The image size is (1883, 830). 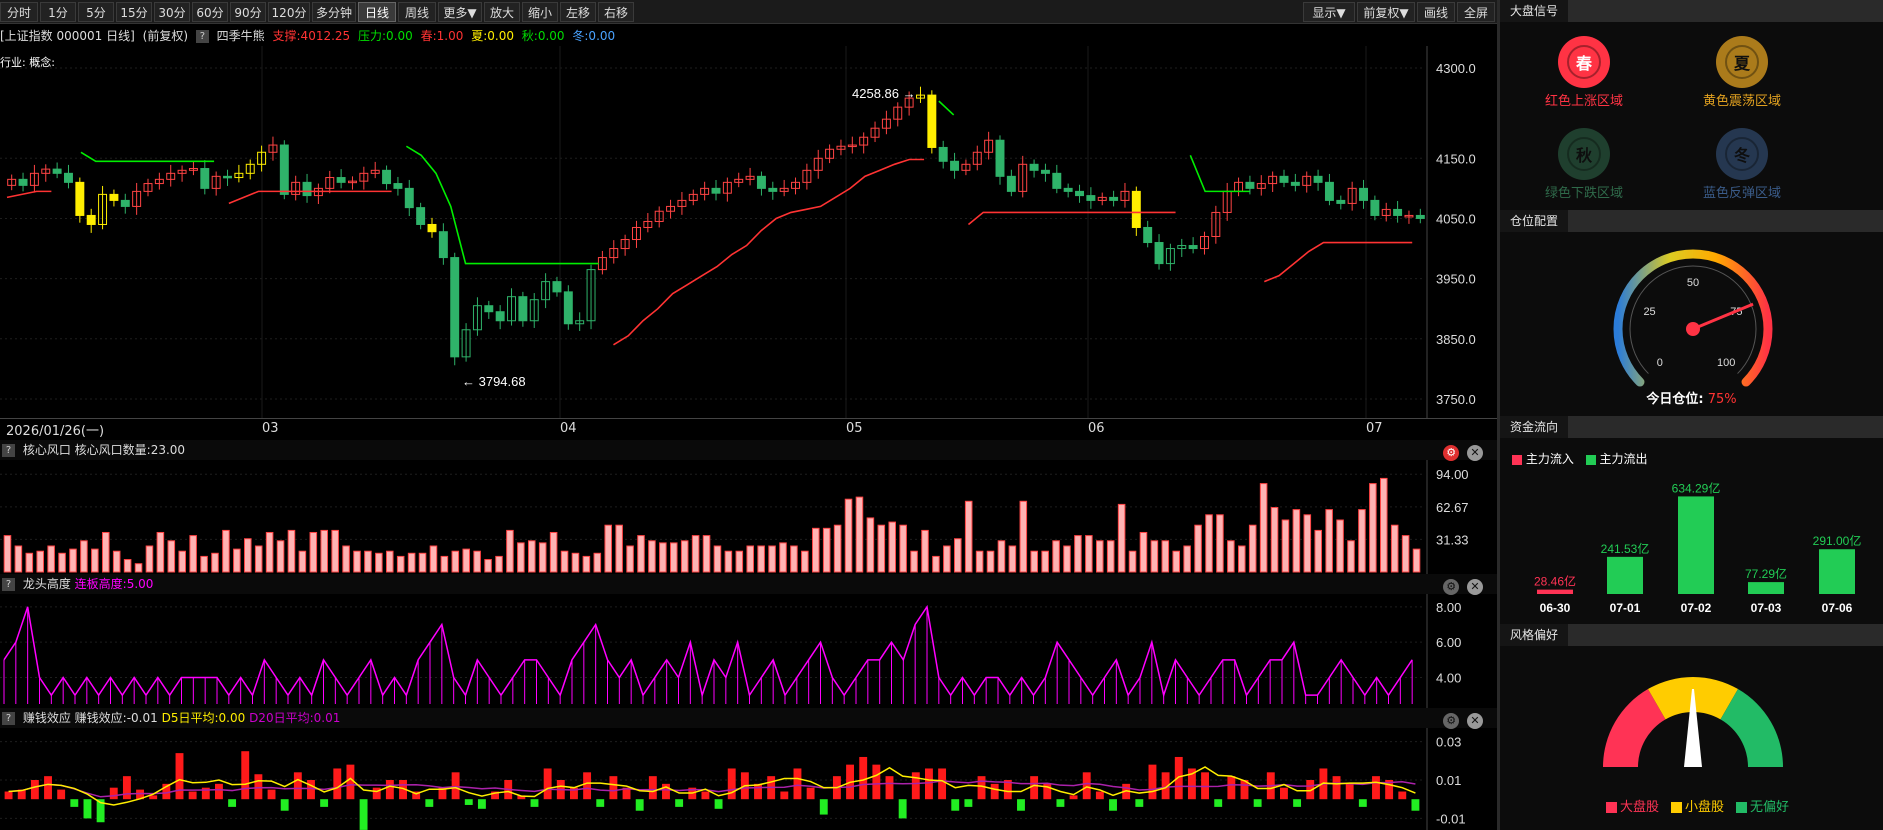 I want to click on style-legend-label: 无偏好, so click(x=1770, y=807).